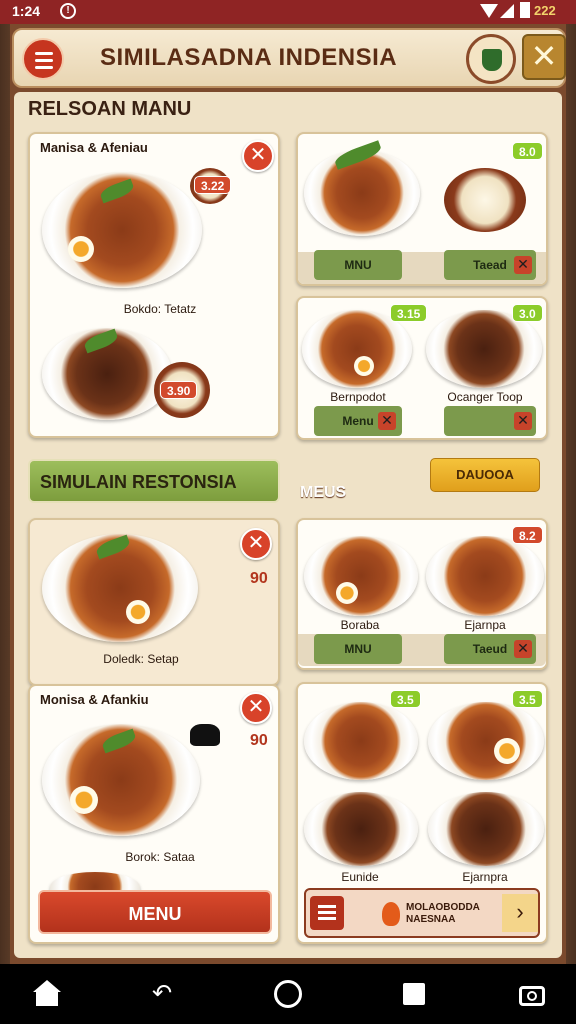  What do you see at coordinates (26, 11) in the screenshot?
I see `clock: 1:24` at bounding box center [26, 11].